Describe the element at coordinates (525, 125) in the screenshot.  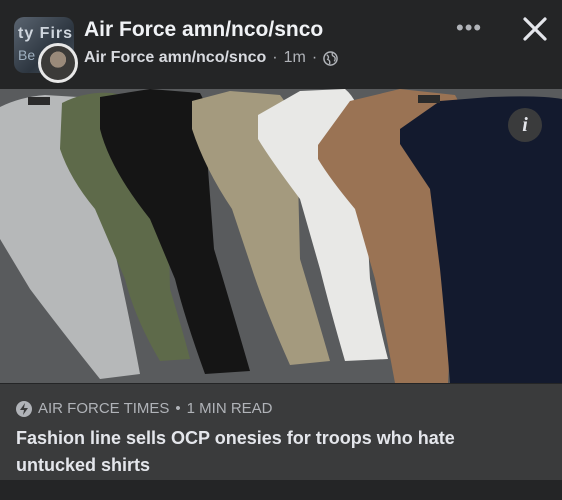
I see `info-icon: i` at that location.